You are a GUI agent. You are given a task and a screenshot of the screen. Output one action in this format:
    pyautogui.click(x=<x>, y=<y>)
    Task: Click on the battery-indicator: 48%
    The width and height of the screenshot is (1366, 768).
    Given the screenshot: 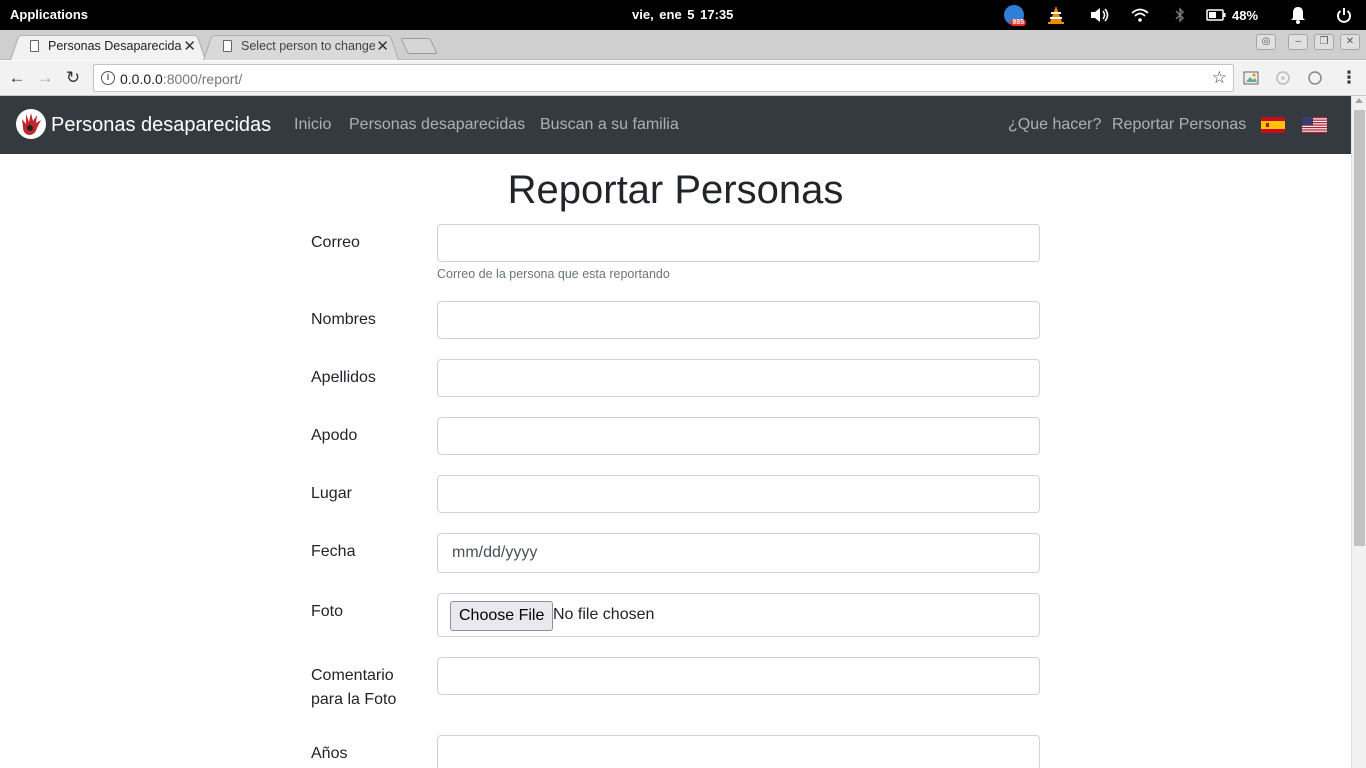 What is the action you would take?
    pyautogui.click(x=1232, y=15)
    